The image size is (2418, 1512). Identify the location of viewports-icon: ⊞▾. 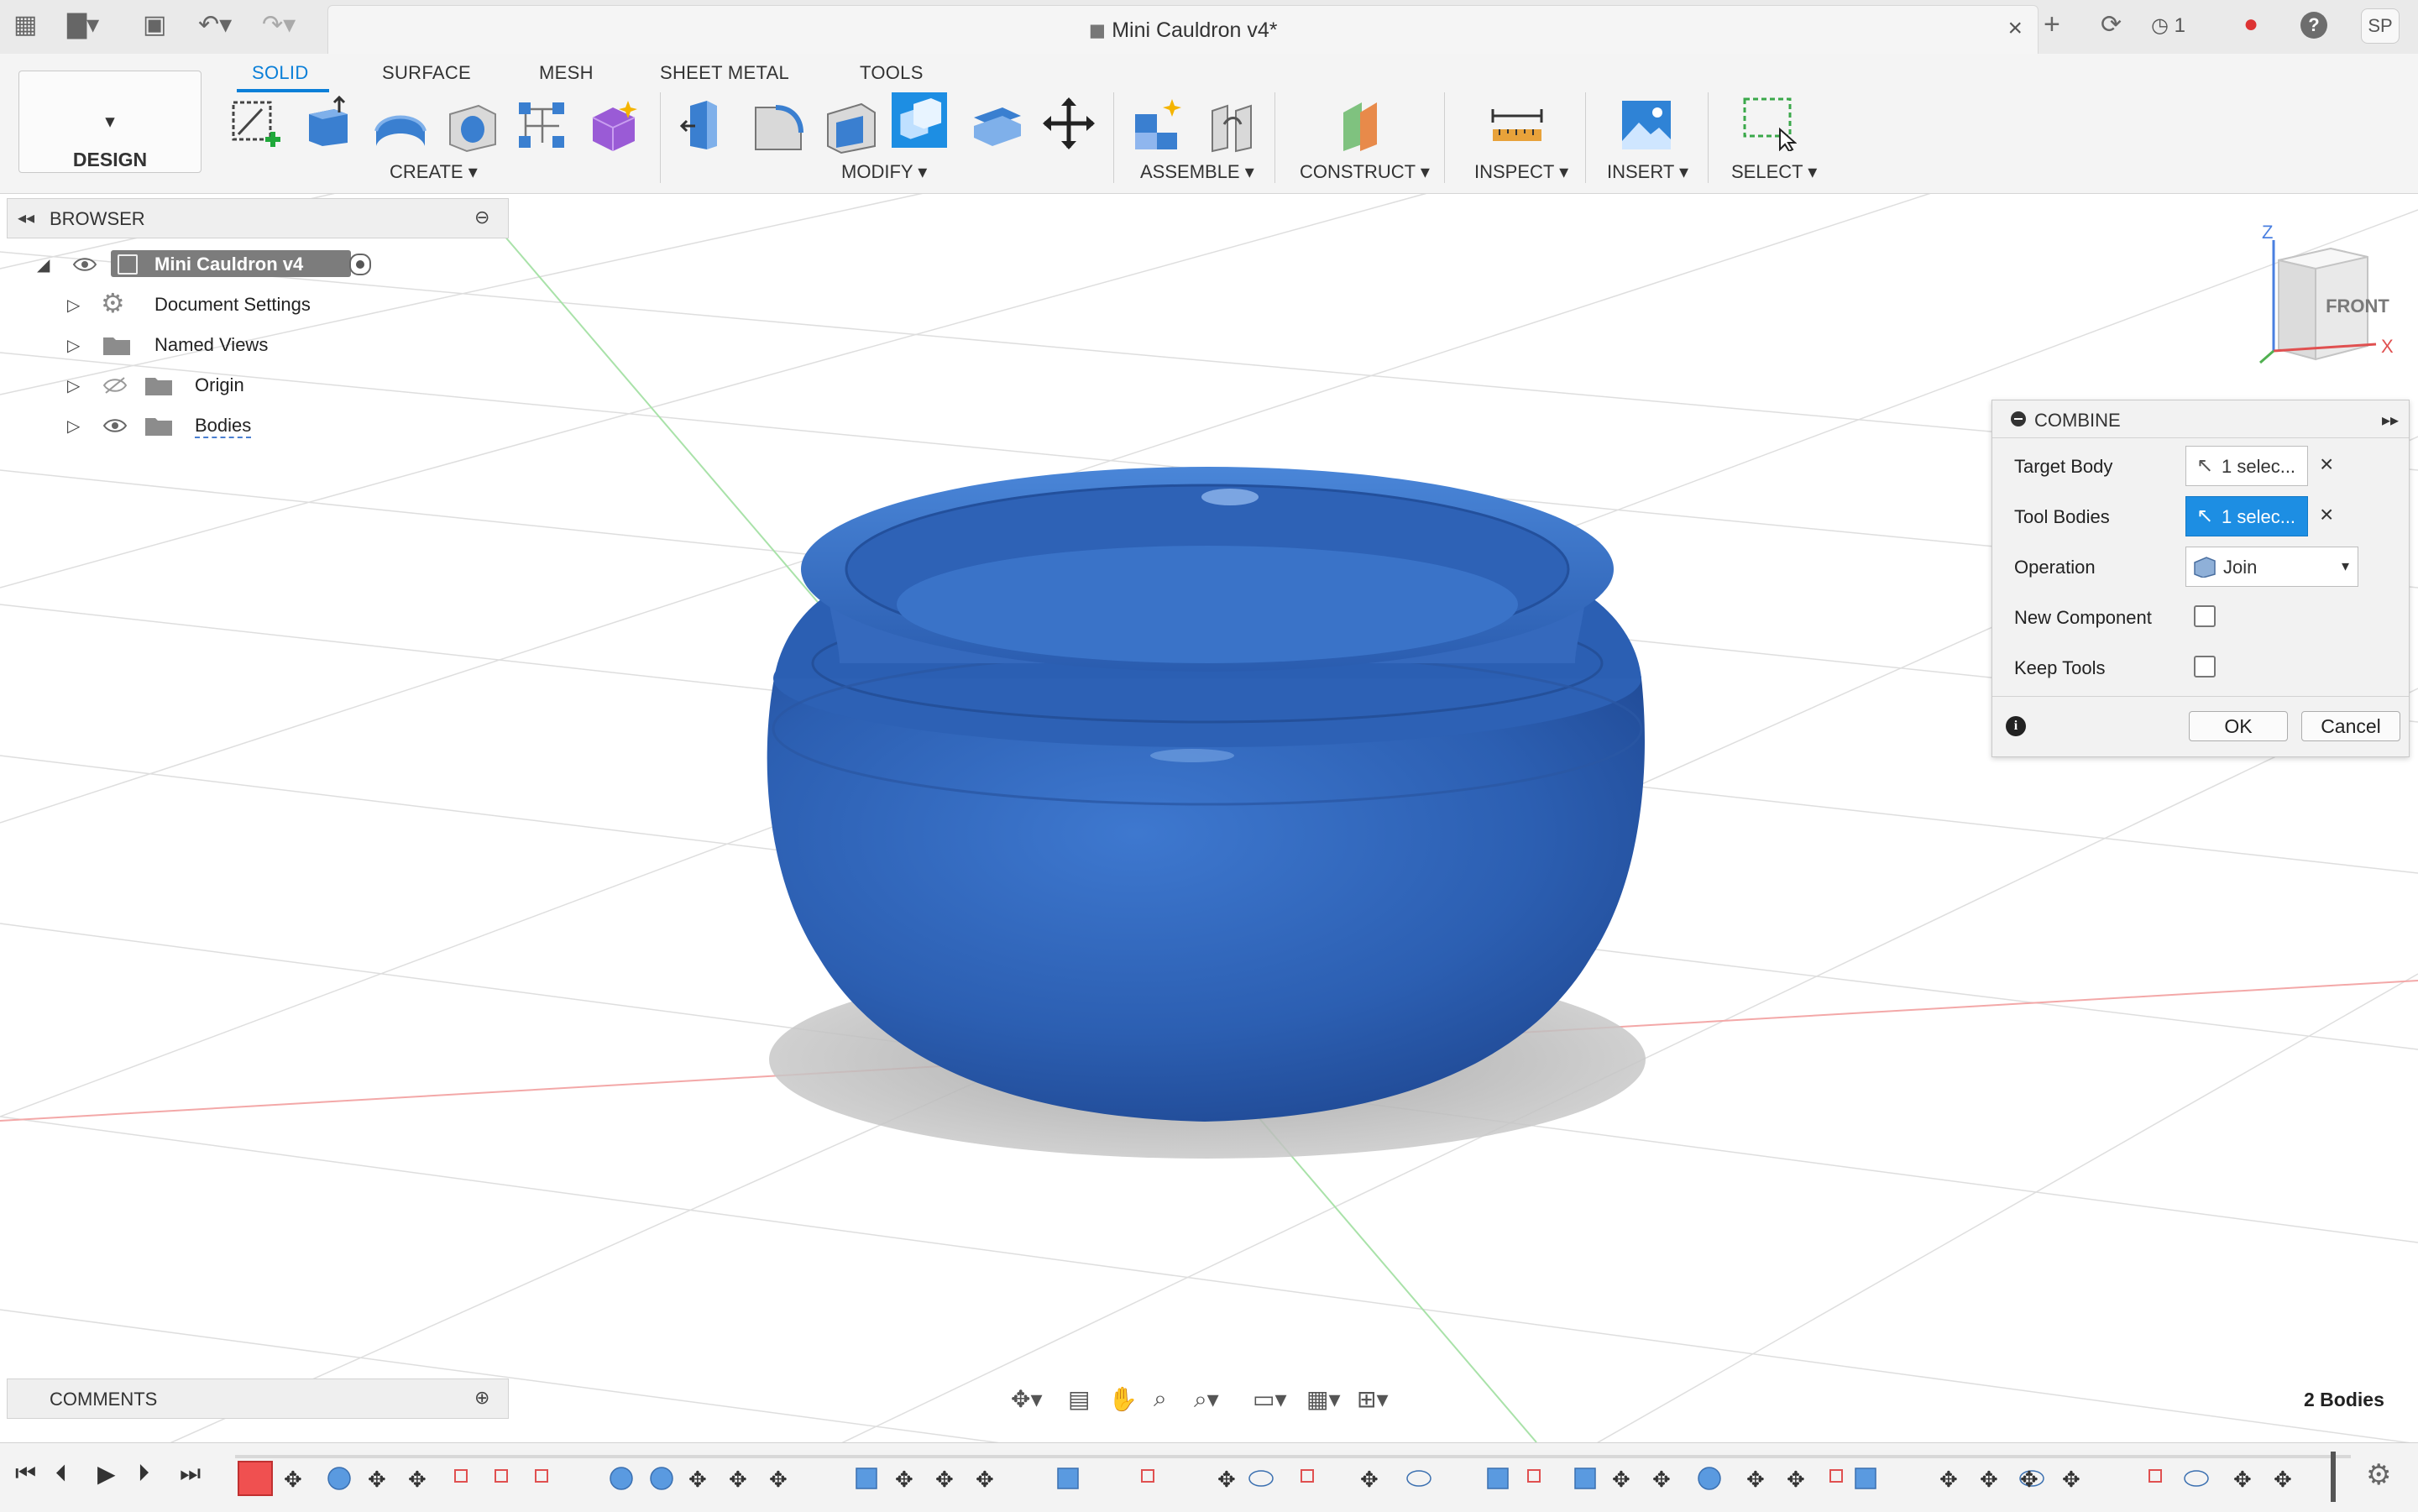
(1373, 1399).